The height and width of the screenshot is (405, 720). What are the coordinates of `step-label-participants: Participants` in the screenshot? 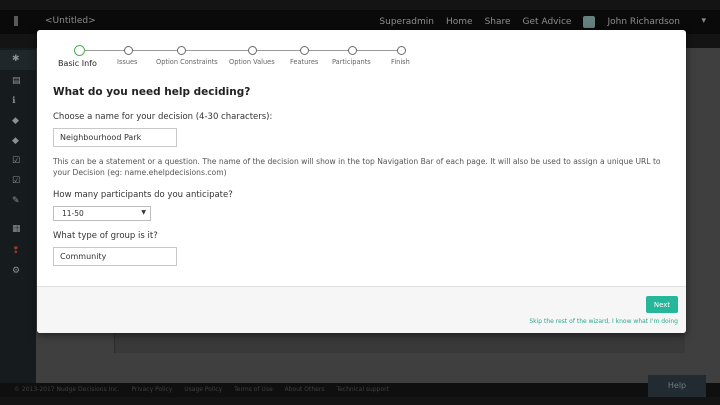 It's located at (351, 62).